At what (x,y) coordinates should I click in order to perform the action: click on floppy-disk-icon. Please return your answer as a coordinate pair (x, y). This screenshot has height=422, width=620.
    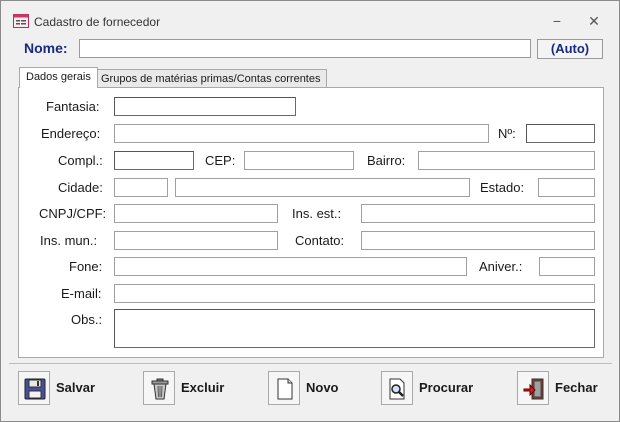
    Looking at the image, I should click on (34, 388).